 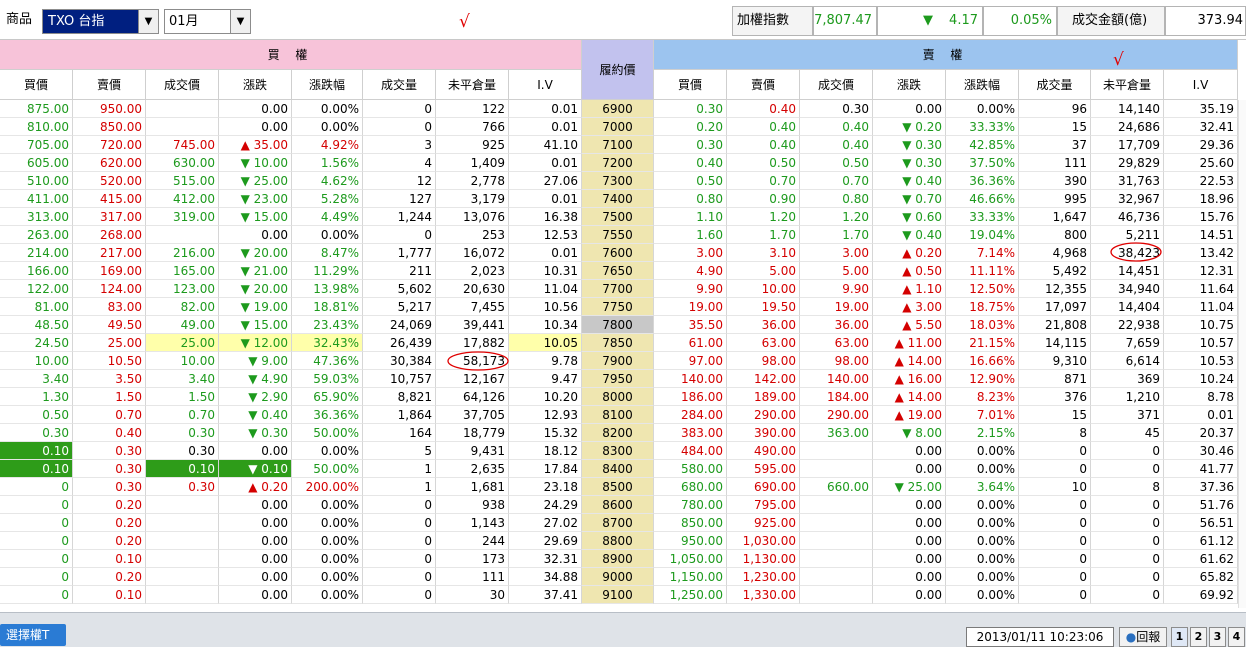 What do you see at coordinates (255, 487) in the screenshot?
I see `call-change: ▲ 0.20` at bounding box center [255, 487].